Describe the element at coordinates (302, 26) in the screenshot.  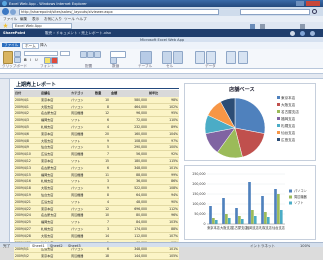
I see `tools-icon` at that location.